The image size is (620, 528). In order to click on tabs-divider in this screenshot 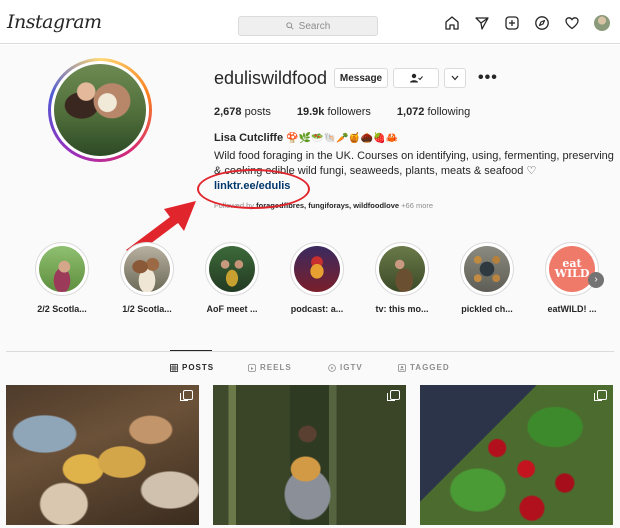, I will do `click(310, 351)`.